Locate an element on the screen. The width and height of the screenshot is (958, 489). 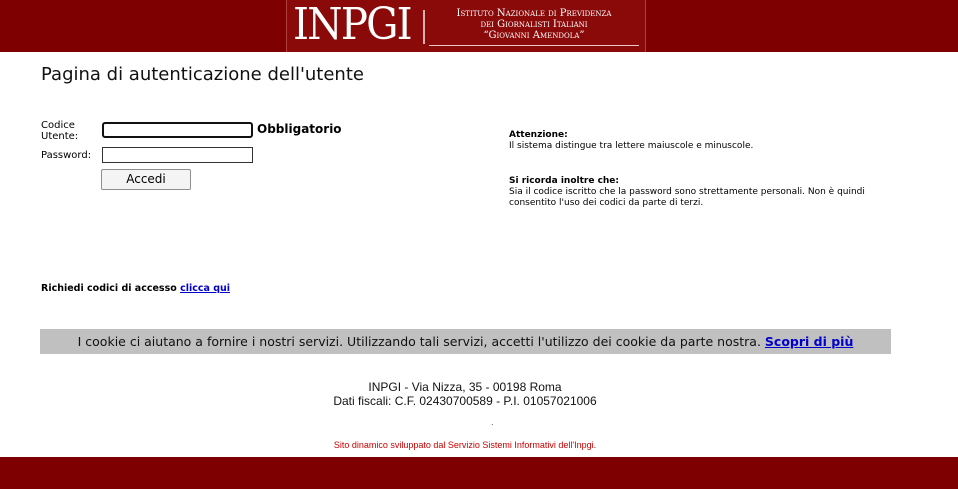
logo-separator is located at coordinates (424, 27).